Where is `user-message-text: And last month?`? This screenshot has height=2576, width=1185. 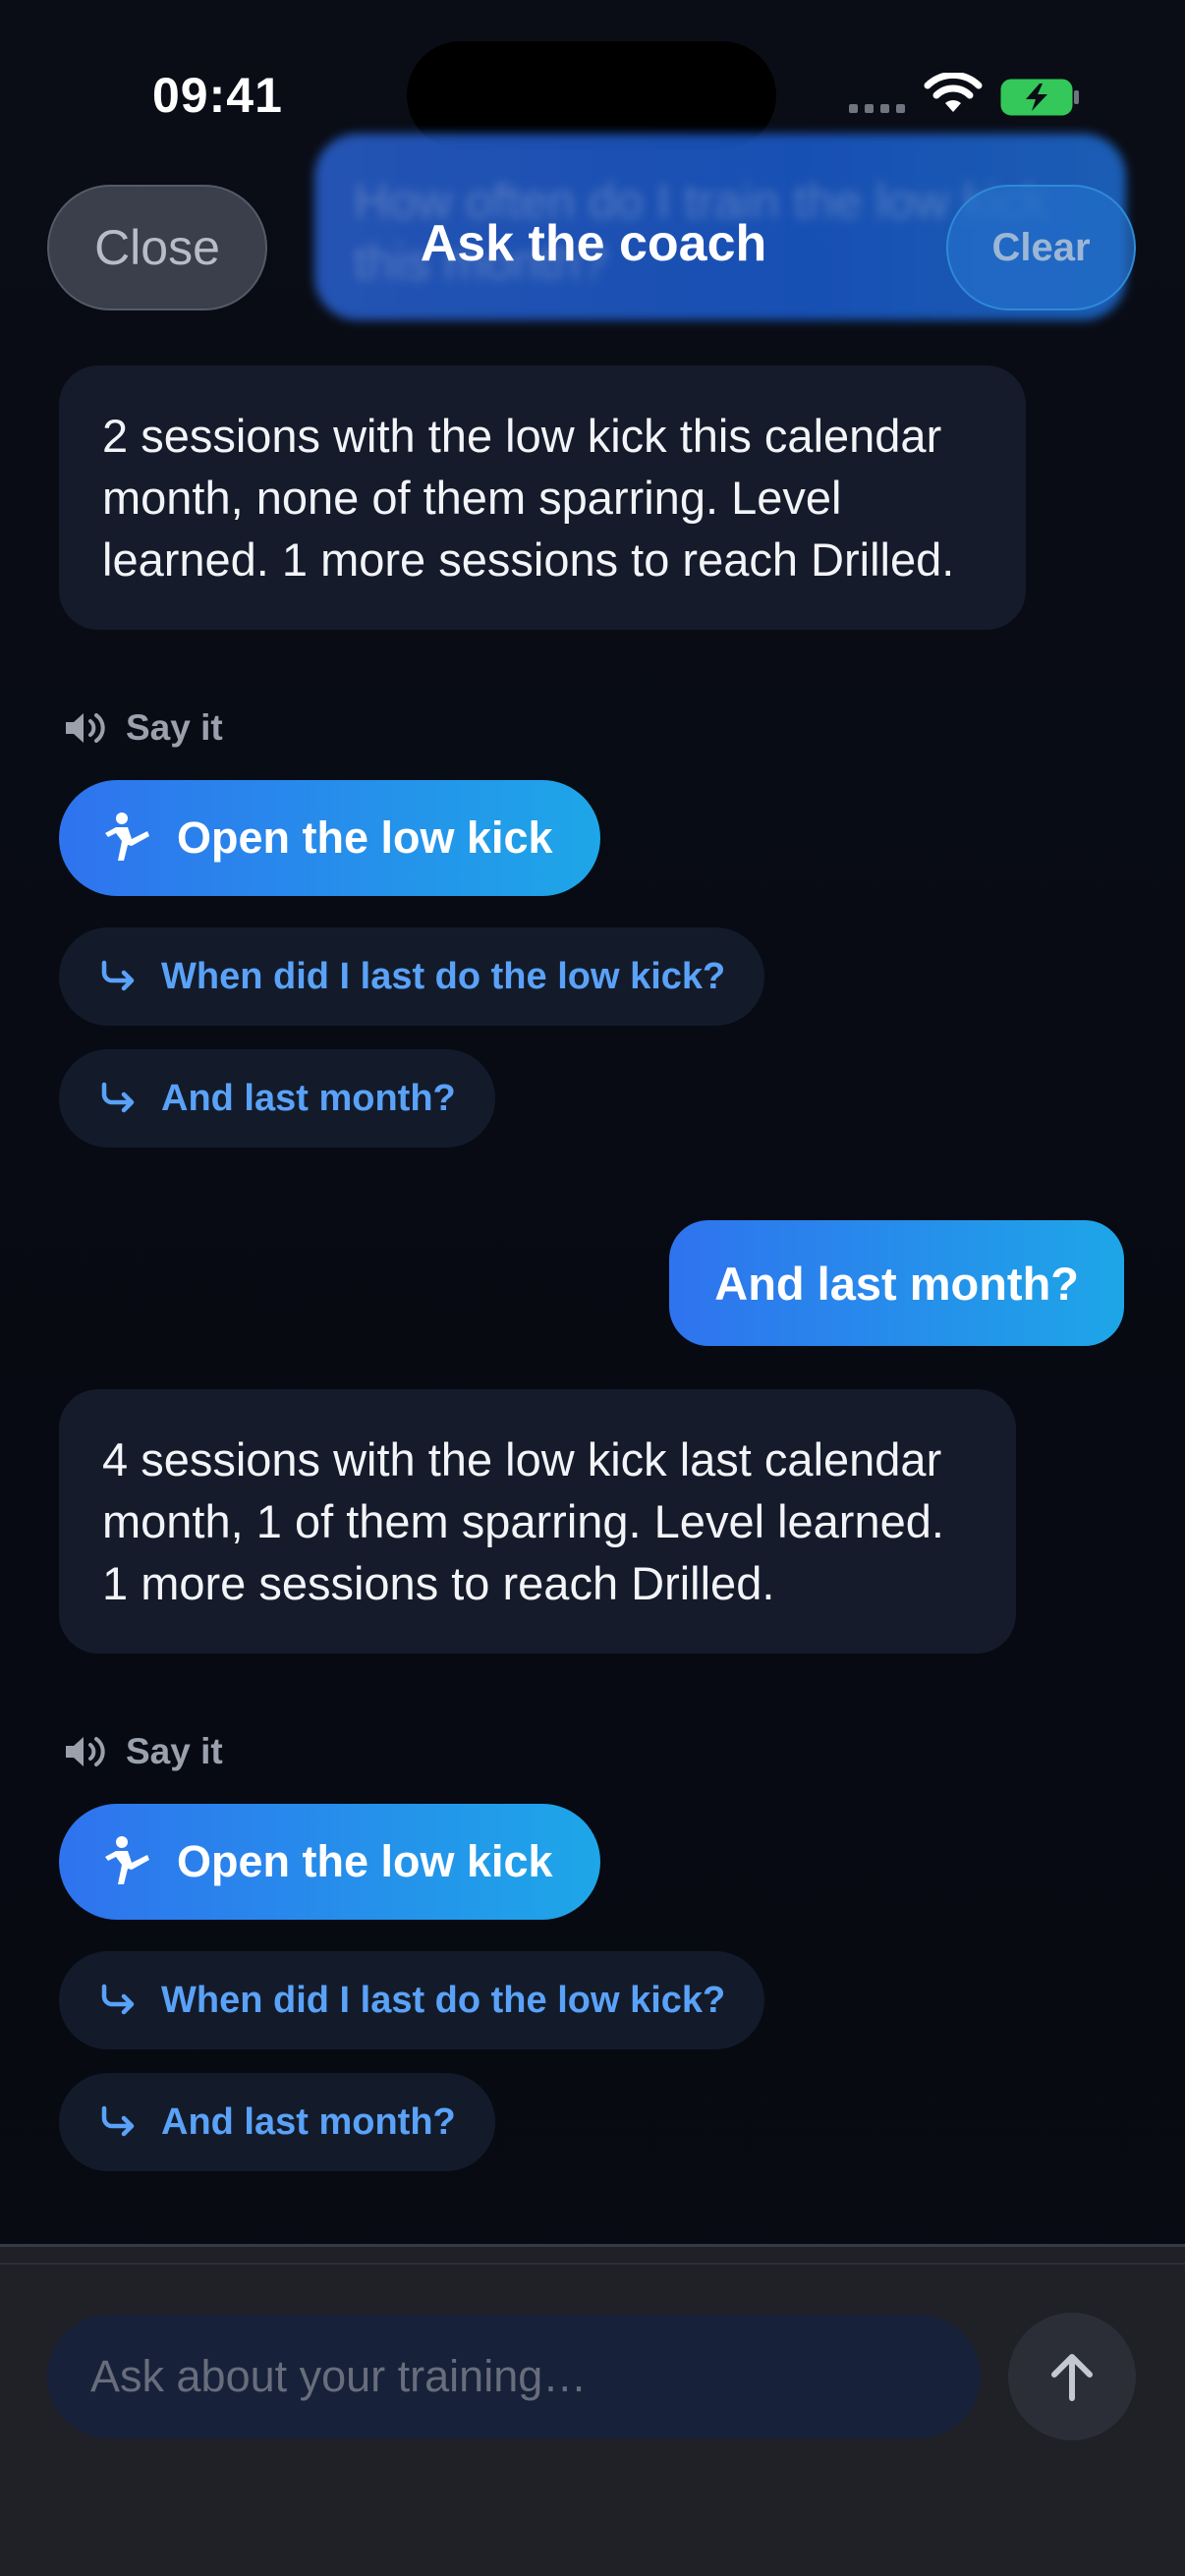 user-message-text: And last month? is located at coordinates (897, 1283).